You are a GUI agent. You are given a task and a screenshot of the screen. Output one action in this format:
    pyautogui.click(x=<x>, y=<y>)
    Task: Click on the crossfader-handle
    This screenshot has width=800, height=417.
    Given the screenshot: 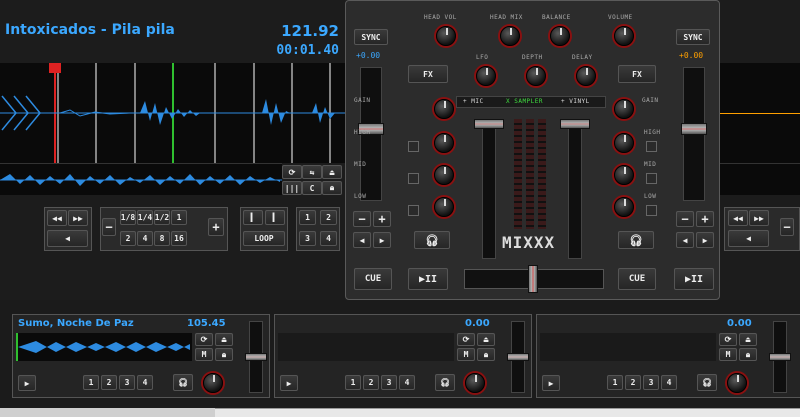 What is the action you would take?
    pyautogui.click(x=533, y=279)
    